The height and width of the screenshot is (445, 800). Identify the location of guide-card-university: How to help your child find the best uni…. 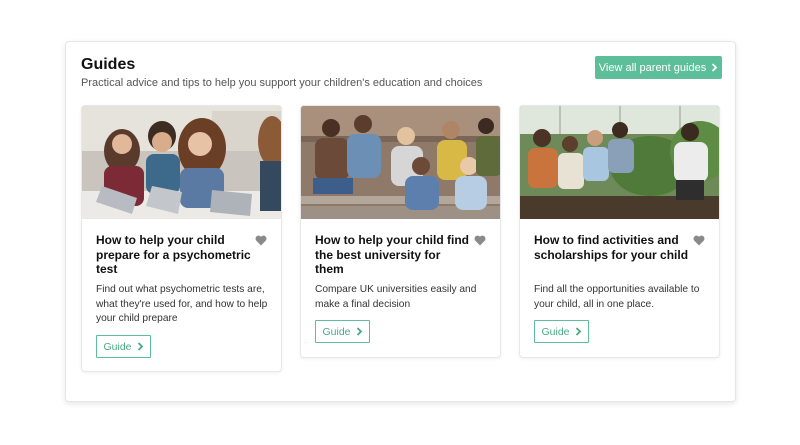
(400, 231).